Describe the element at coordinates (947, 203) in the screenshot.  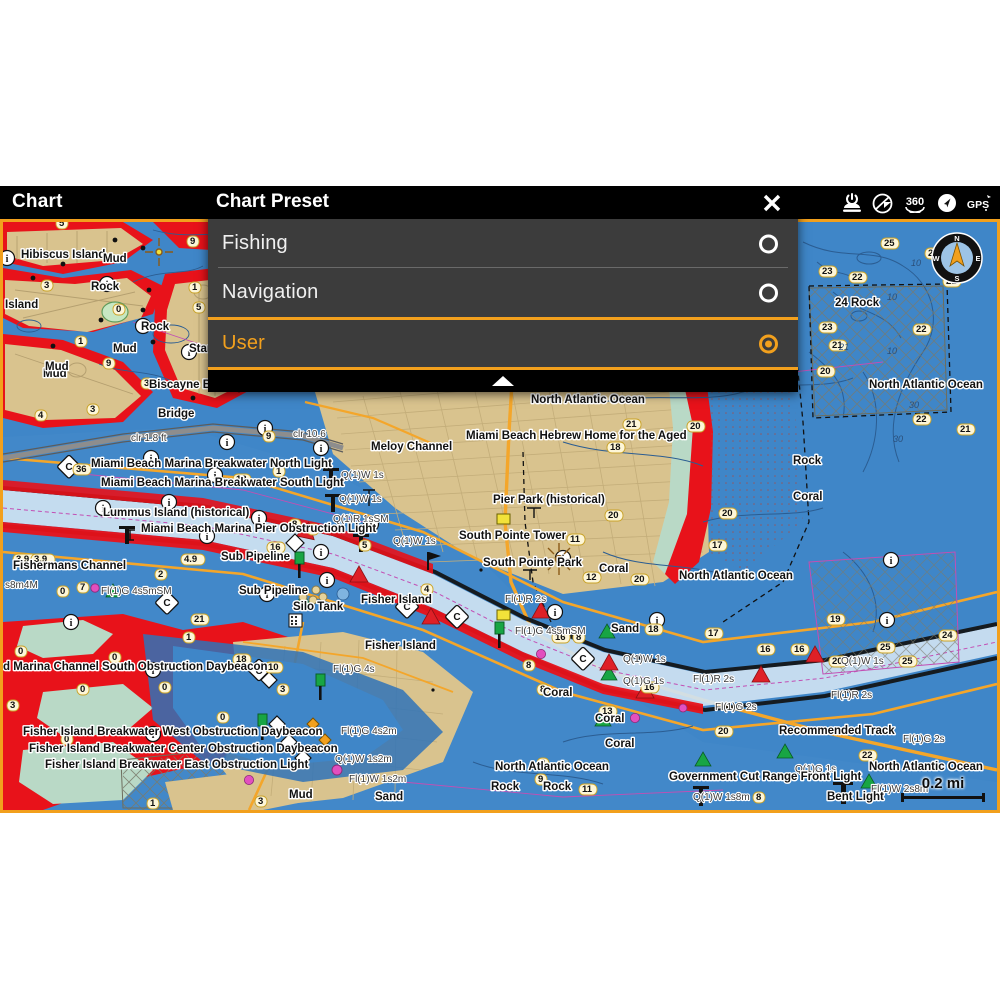
I see `heading-icon` at that location.